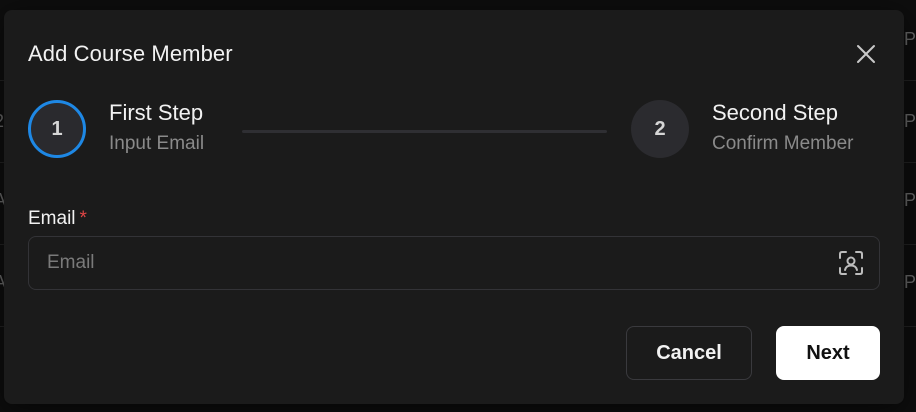 This screenshot has height=412, width=916. I want to click on close-icon, so click(866, 54).